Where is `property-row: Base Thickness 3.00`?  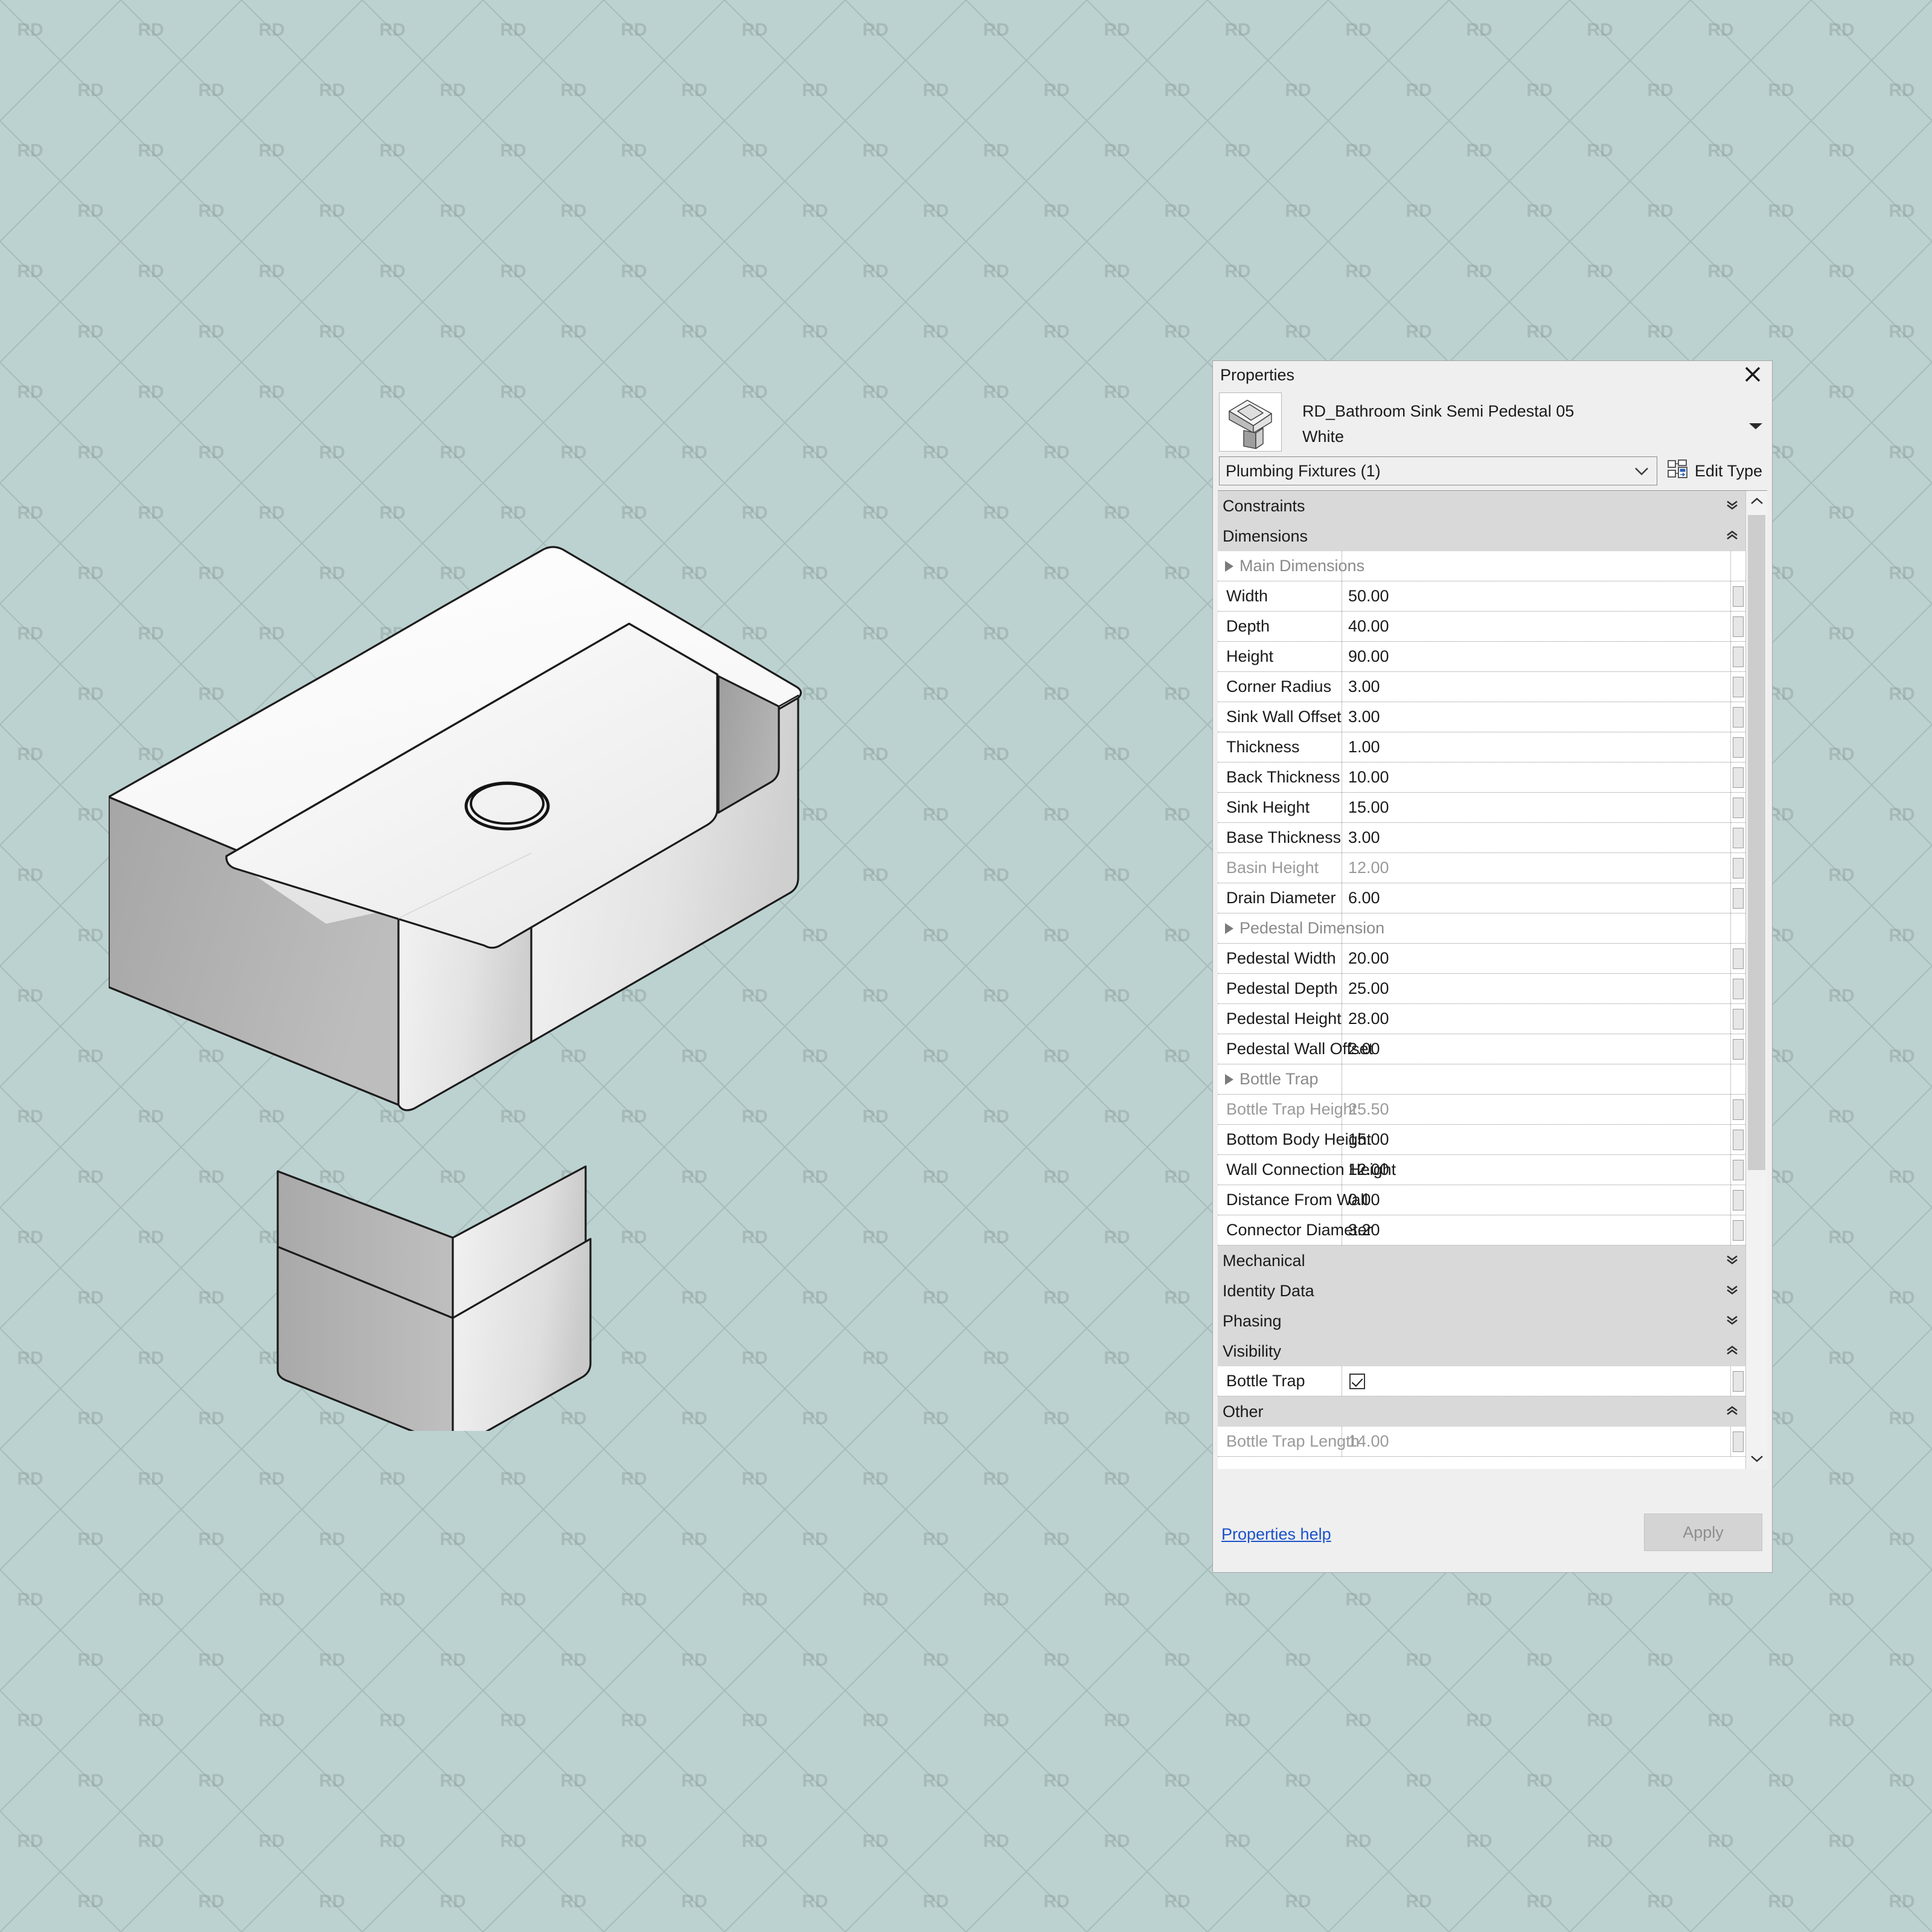 property-row: Base Thickness 3.00 is located at coordinates (1481, 838).